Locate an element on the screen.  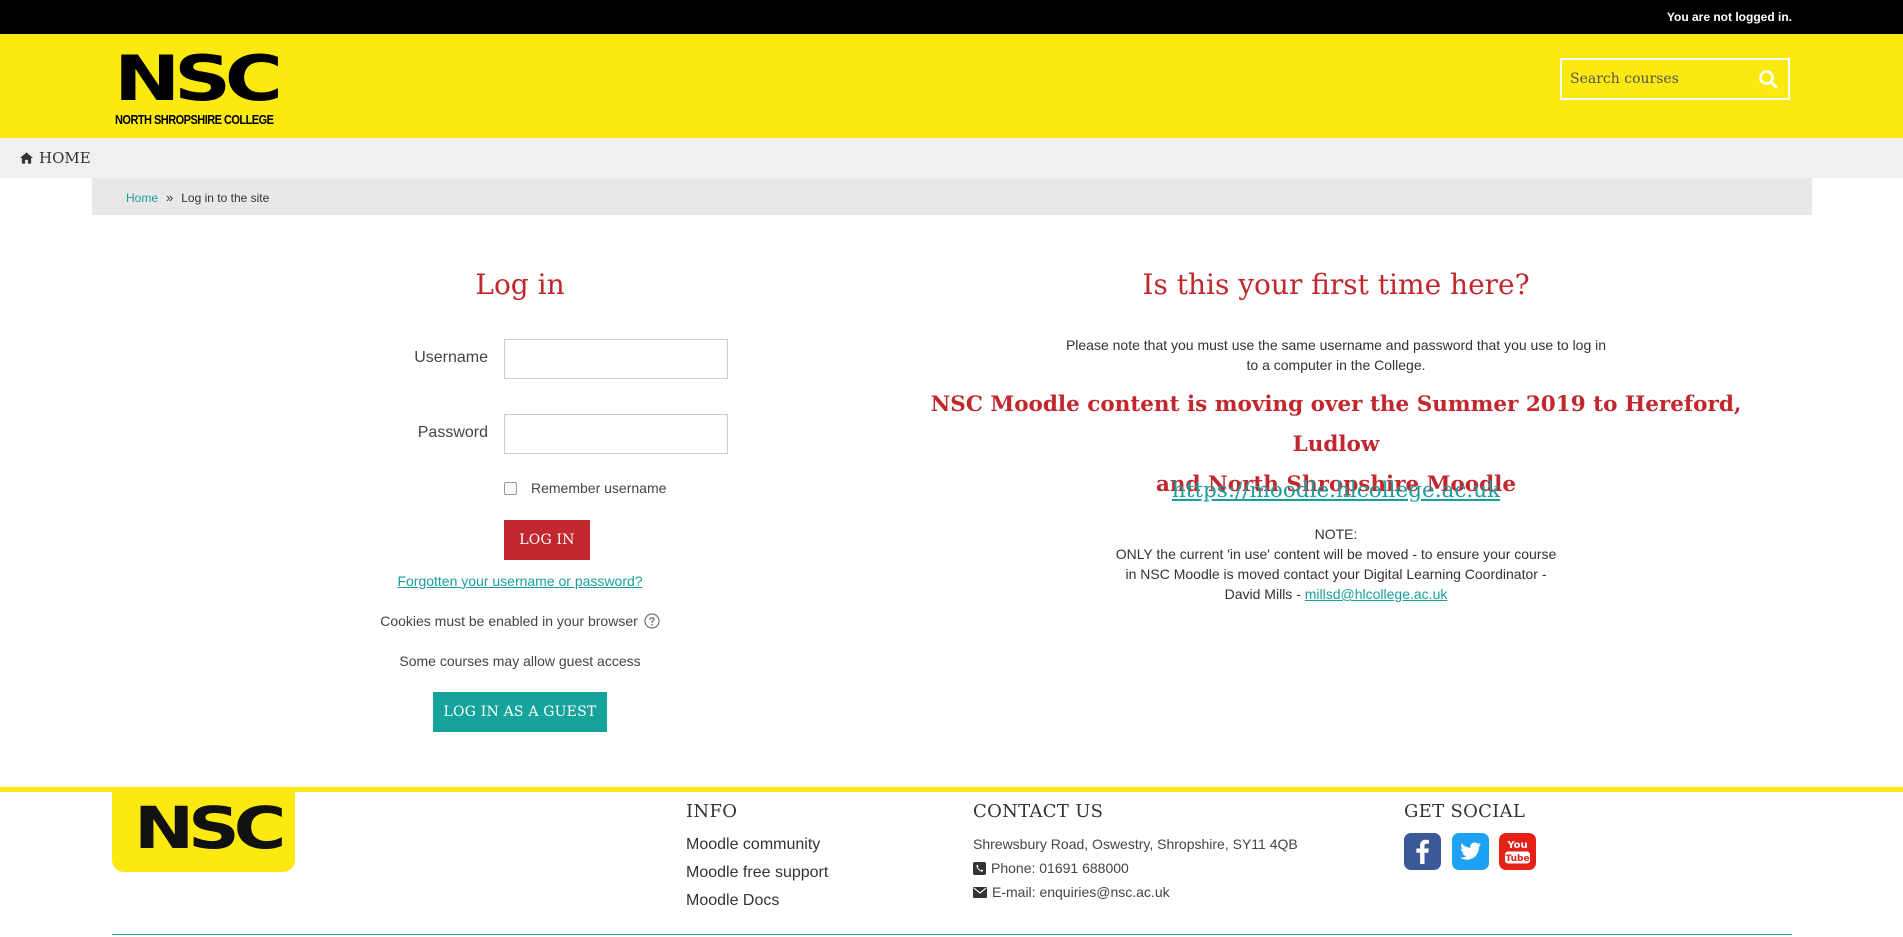
first-time-title: Is this your first time here? is located at coordinates (1336, 284).